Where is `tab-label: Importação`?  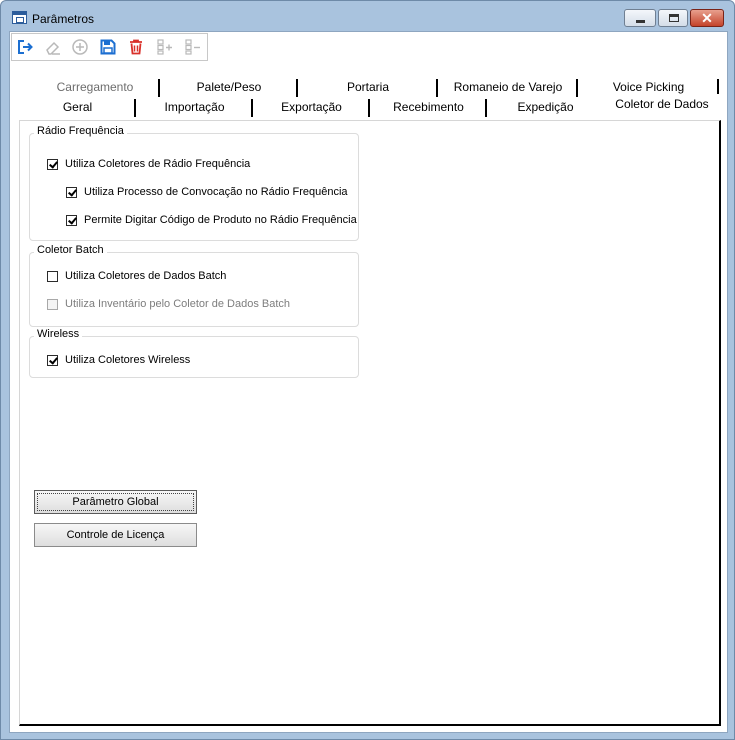 tab-label: Importação is located at coordinates (194, 107).